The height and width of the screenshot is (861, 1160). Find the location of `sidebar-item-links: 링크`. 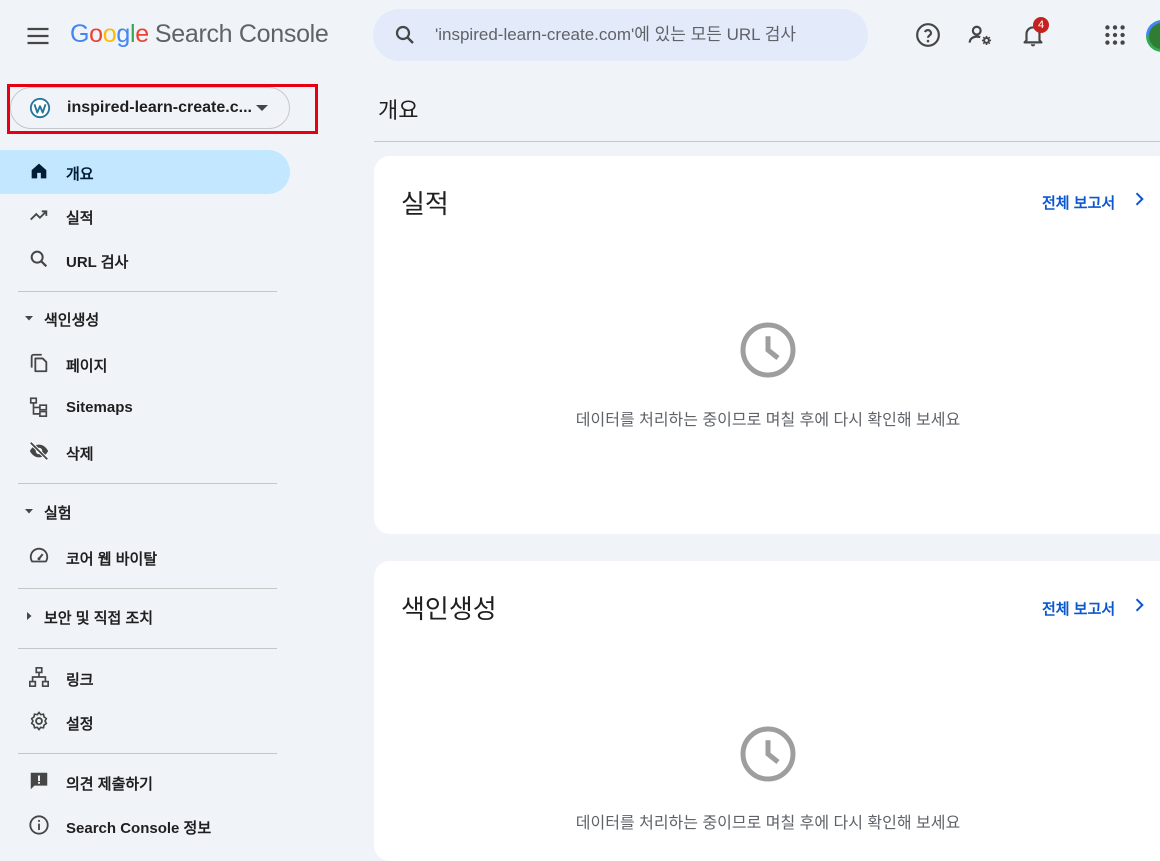

sidebar-item-links: 링크 is located at coordinates (145, 678).